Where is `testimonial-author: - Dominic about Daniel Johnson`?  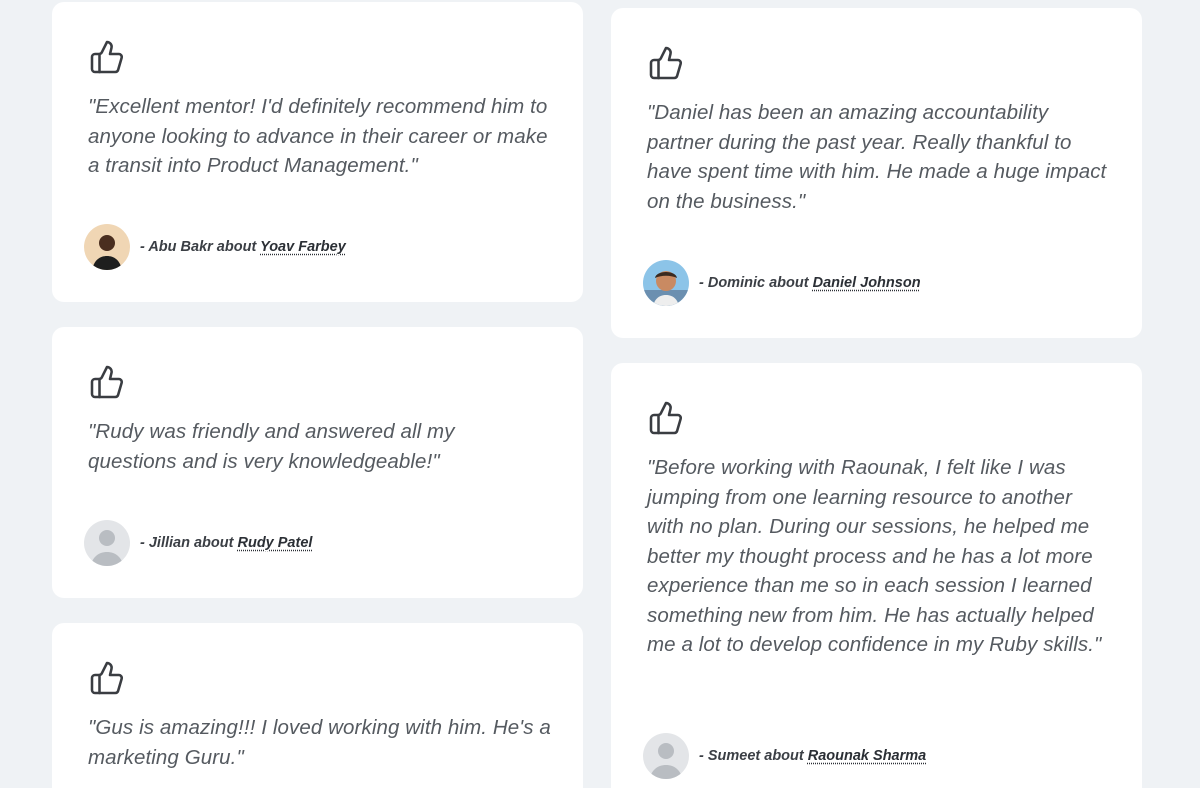
testimonial-author: - Dominic about Daniel Johnson is located at coordinates (782, 283).